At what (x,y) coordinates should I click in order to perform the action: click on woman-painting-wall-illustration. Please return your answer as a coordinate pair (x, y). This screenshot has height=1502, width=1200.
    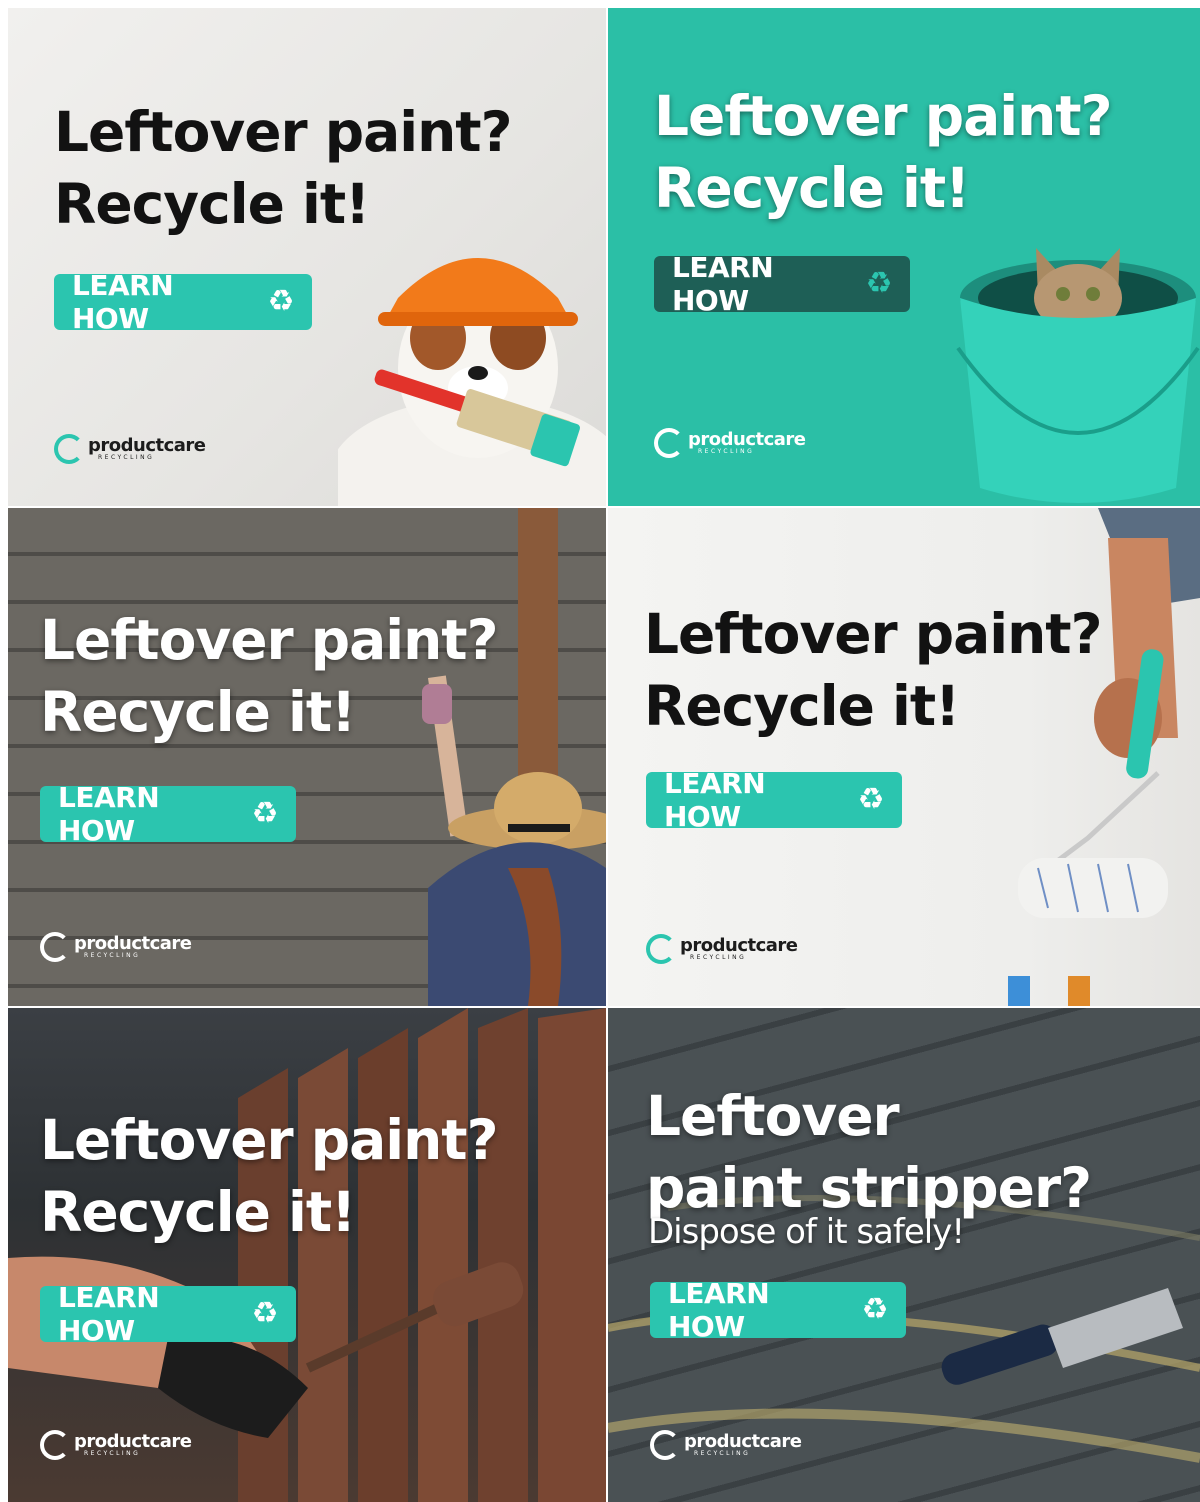
    Looking at the image, I should click on (514, 757).